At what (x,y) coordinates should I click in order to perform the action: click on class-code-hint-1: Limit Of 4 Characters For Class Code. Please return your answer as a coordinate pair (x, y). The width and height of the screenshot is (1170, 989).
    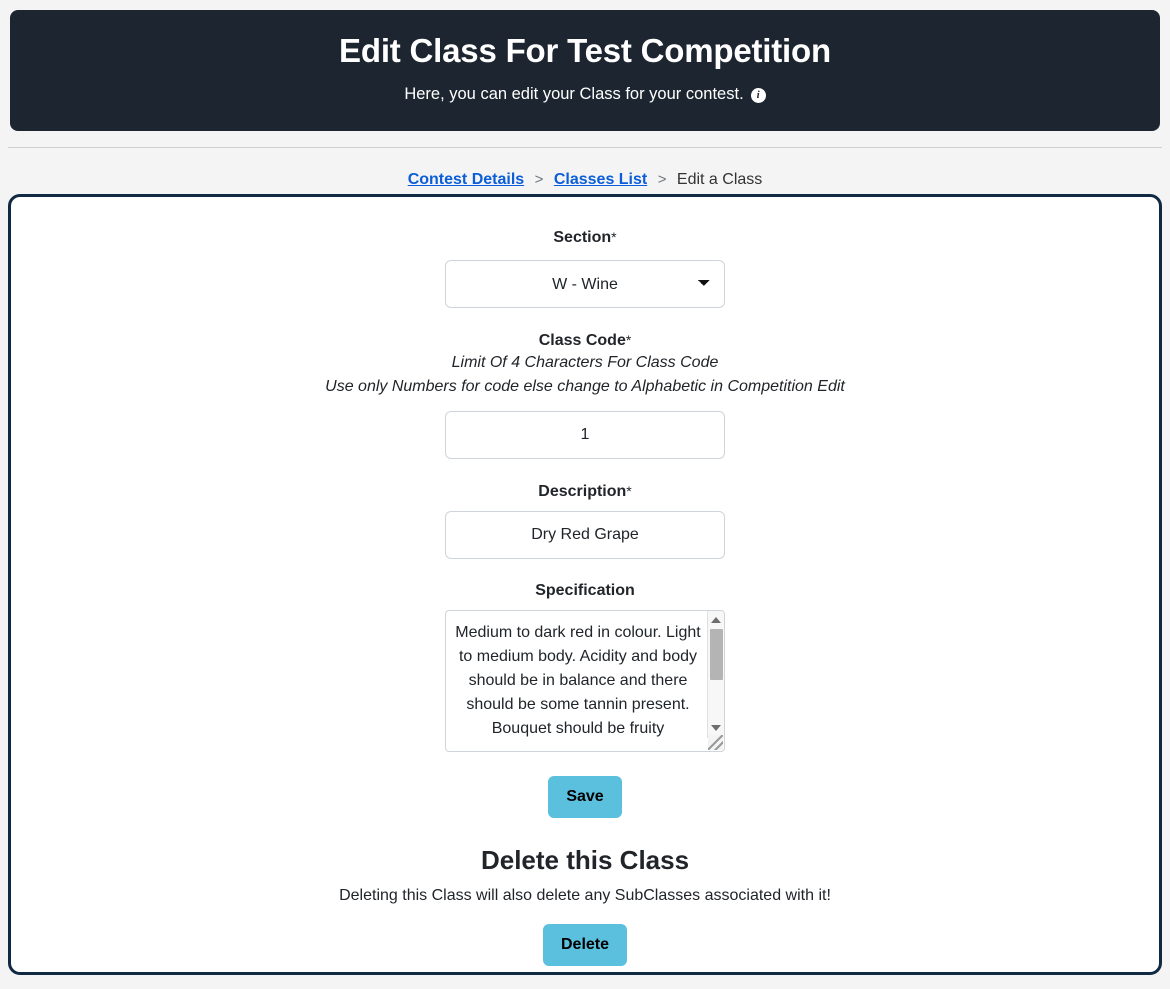
    Looking at the image, I should click on (585, 362).